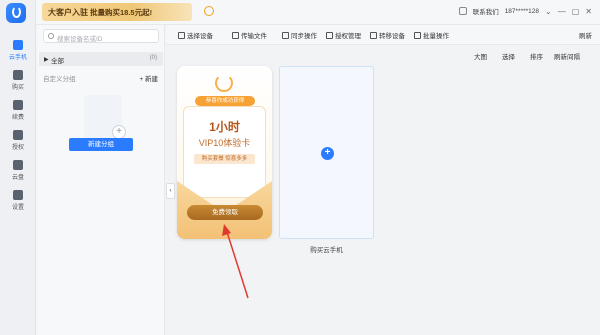 The width and height of the screenshot is (600, 335). I want to click on annotation-arrow, so click(235, 261).